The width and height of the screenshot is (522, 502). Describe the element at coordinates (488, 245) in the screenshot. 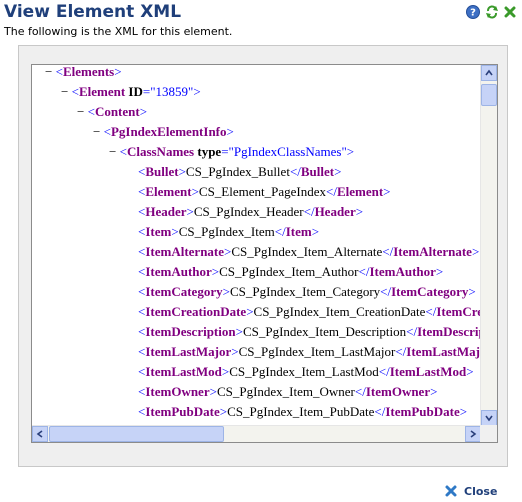

I see `vertical-scrollbar` at that location.